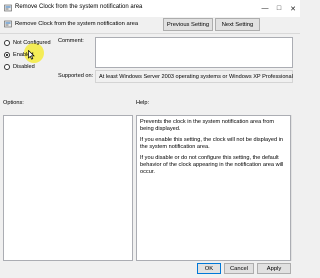  I want to click on mouse-cursor-icon, so click(31, 55).